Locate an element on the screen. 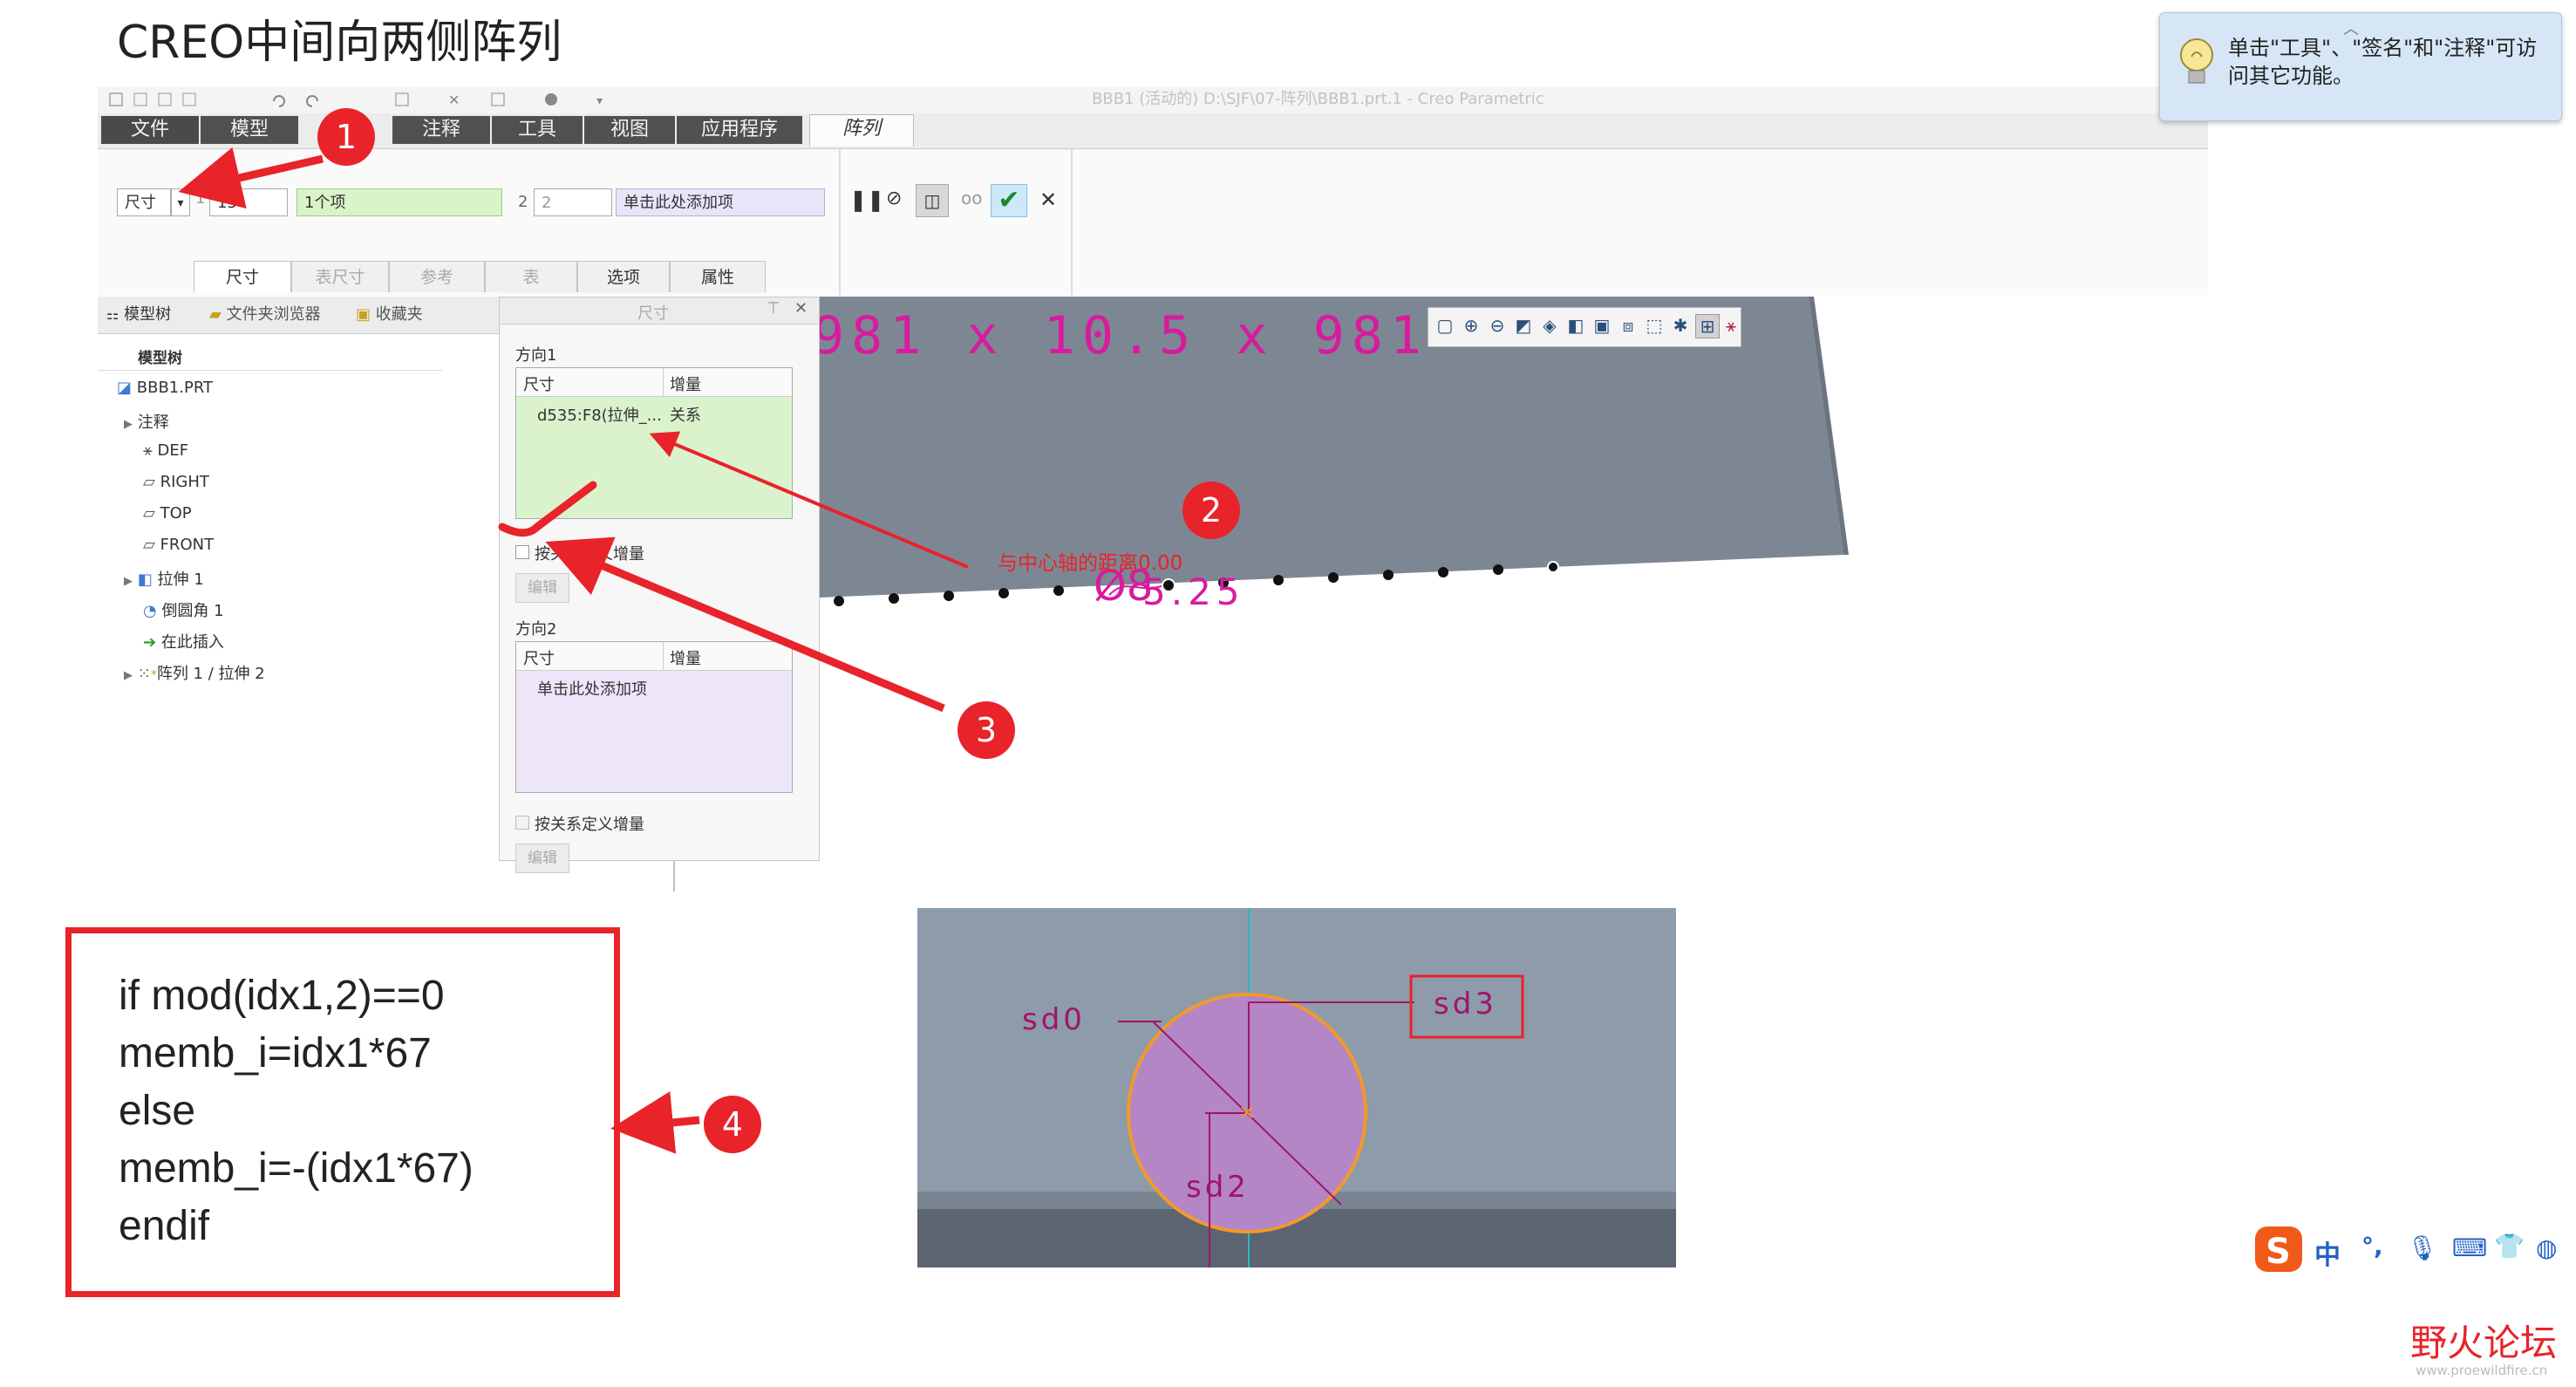  callout-note-2: 与中心轴的距离0.00 is located at coordinates (1090, 564).